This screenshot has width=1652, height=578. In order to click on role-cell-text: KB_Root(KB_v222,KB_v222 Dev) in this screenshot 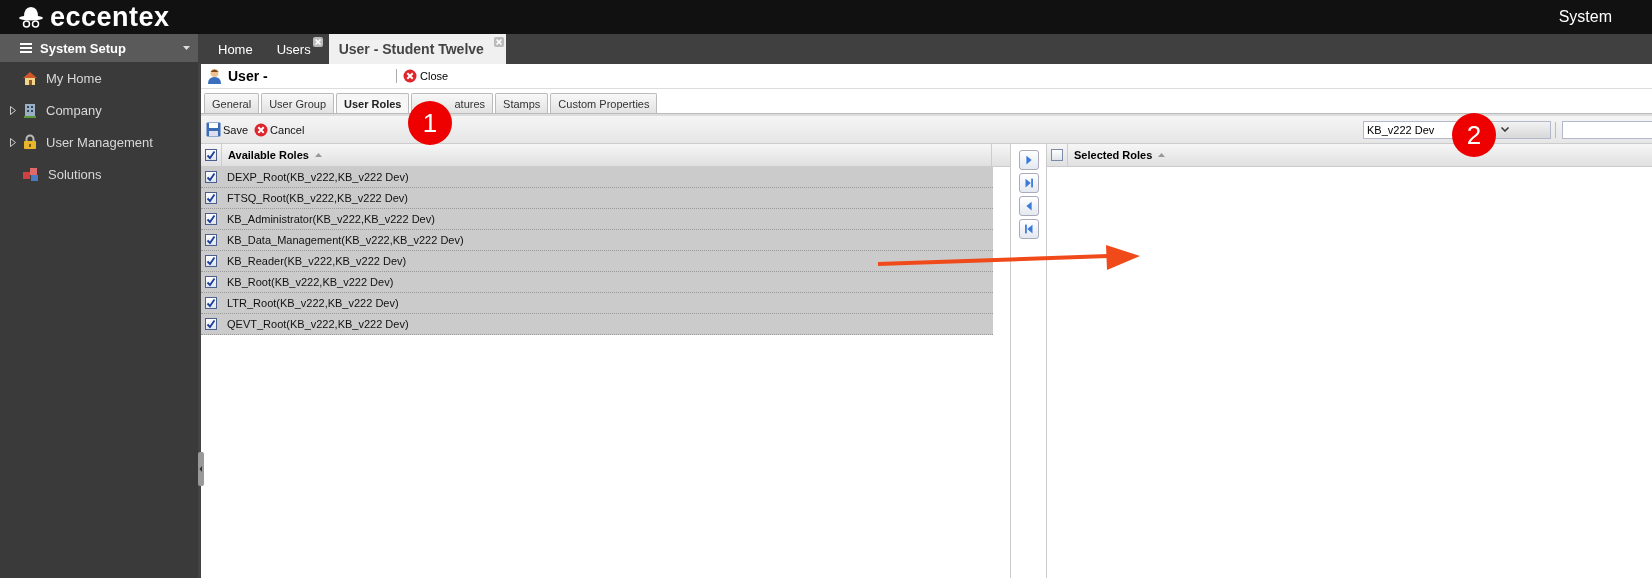, I will do `click(310, 282)`.